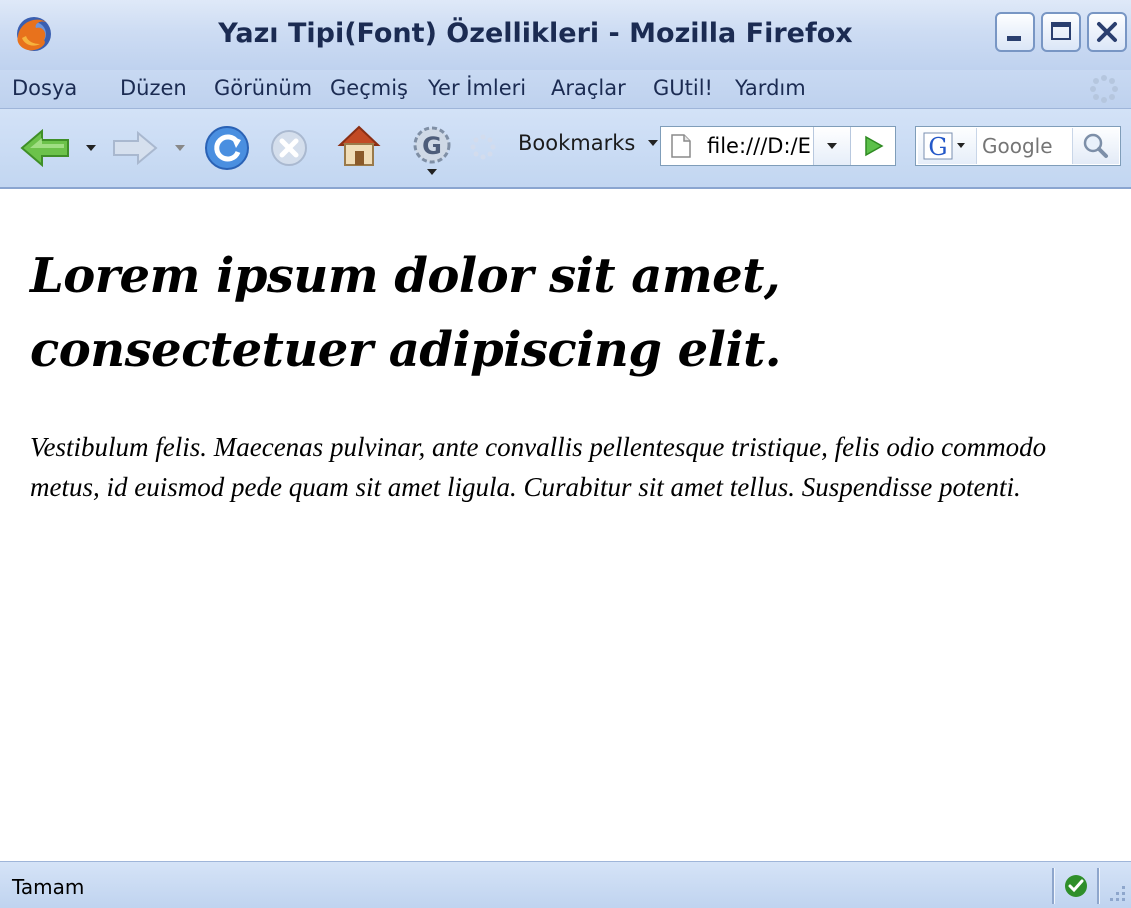 This screenshot has height=908, width=1131. What do you see at coordinates (369, 88) in the screenshot?
I see `menu-history: Geçmiş` at bounding box center [369, 88].